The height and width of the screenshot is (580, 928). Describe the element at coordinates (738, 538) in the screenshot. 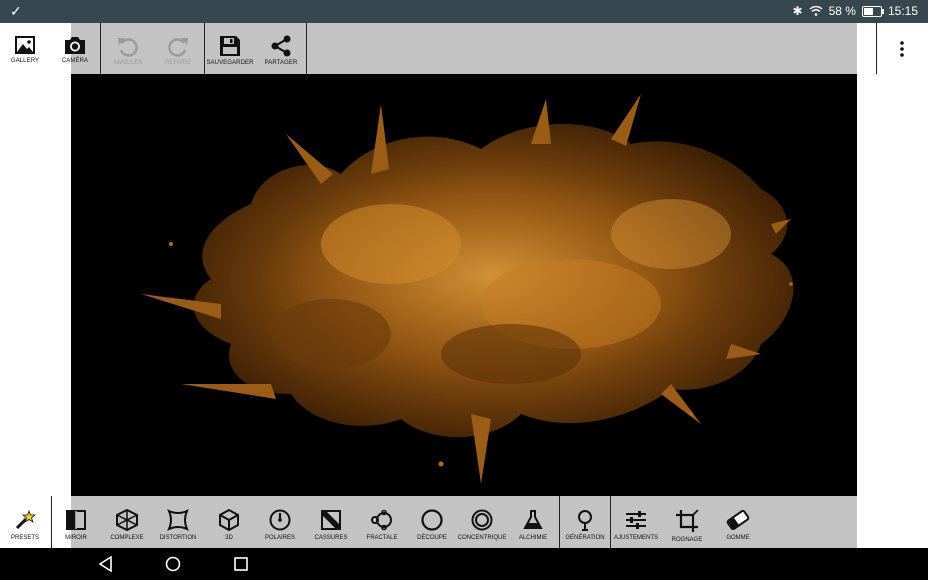

I see `eraser-label: GOMME` at that location.